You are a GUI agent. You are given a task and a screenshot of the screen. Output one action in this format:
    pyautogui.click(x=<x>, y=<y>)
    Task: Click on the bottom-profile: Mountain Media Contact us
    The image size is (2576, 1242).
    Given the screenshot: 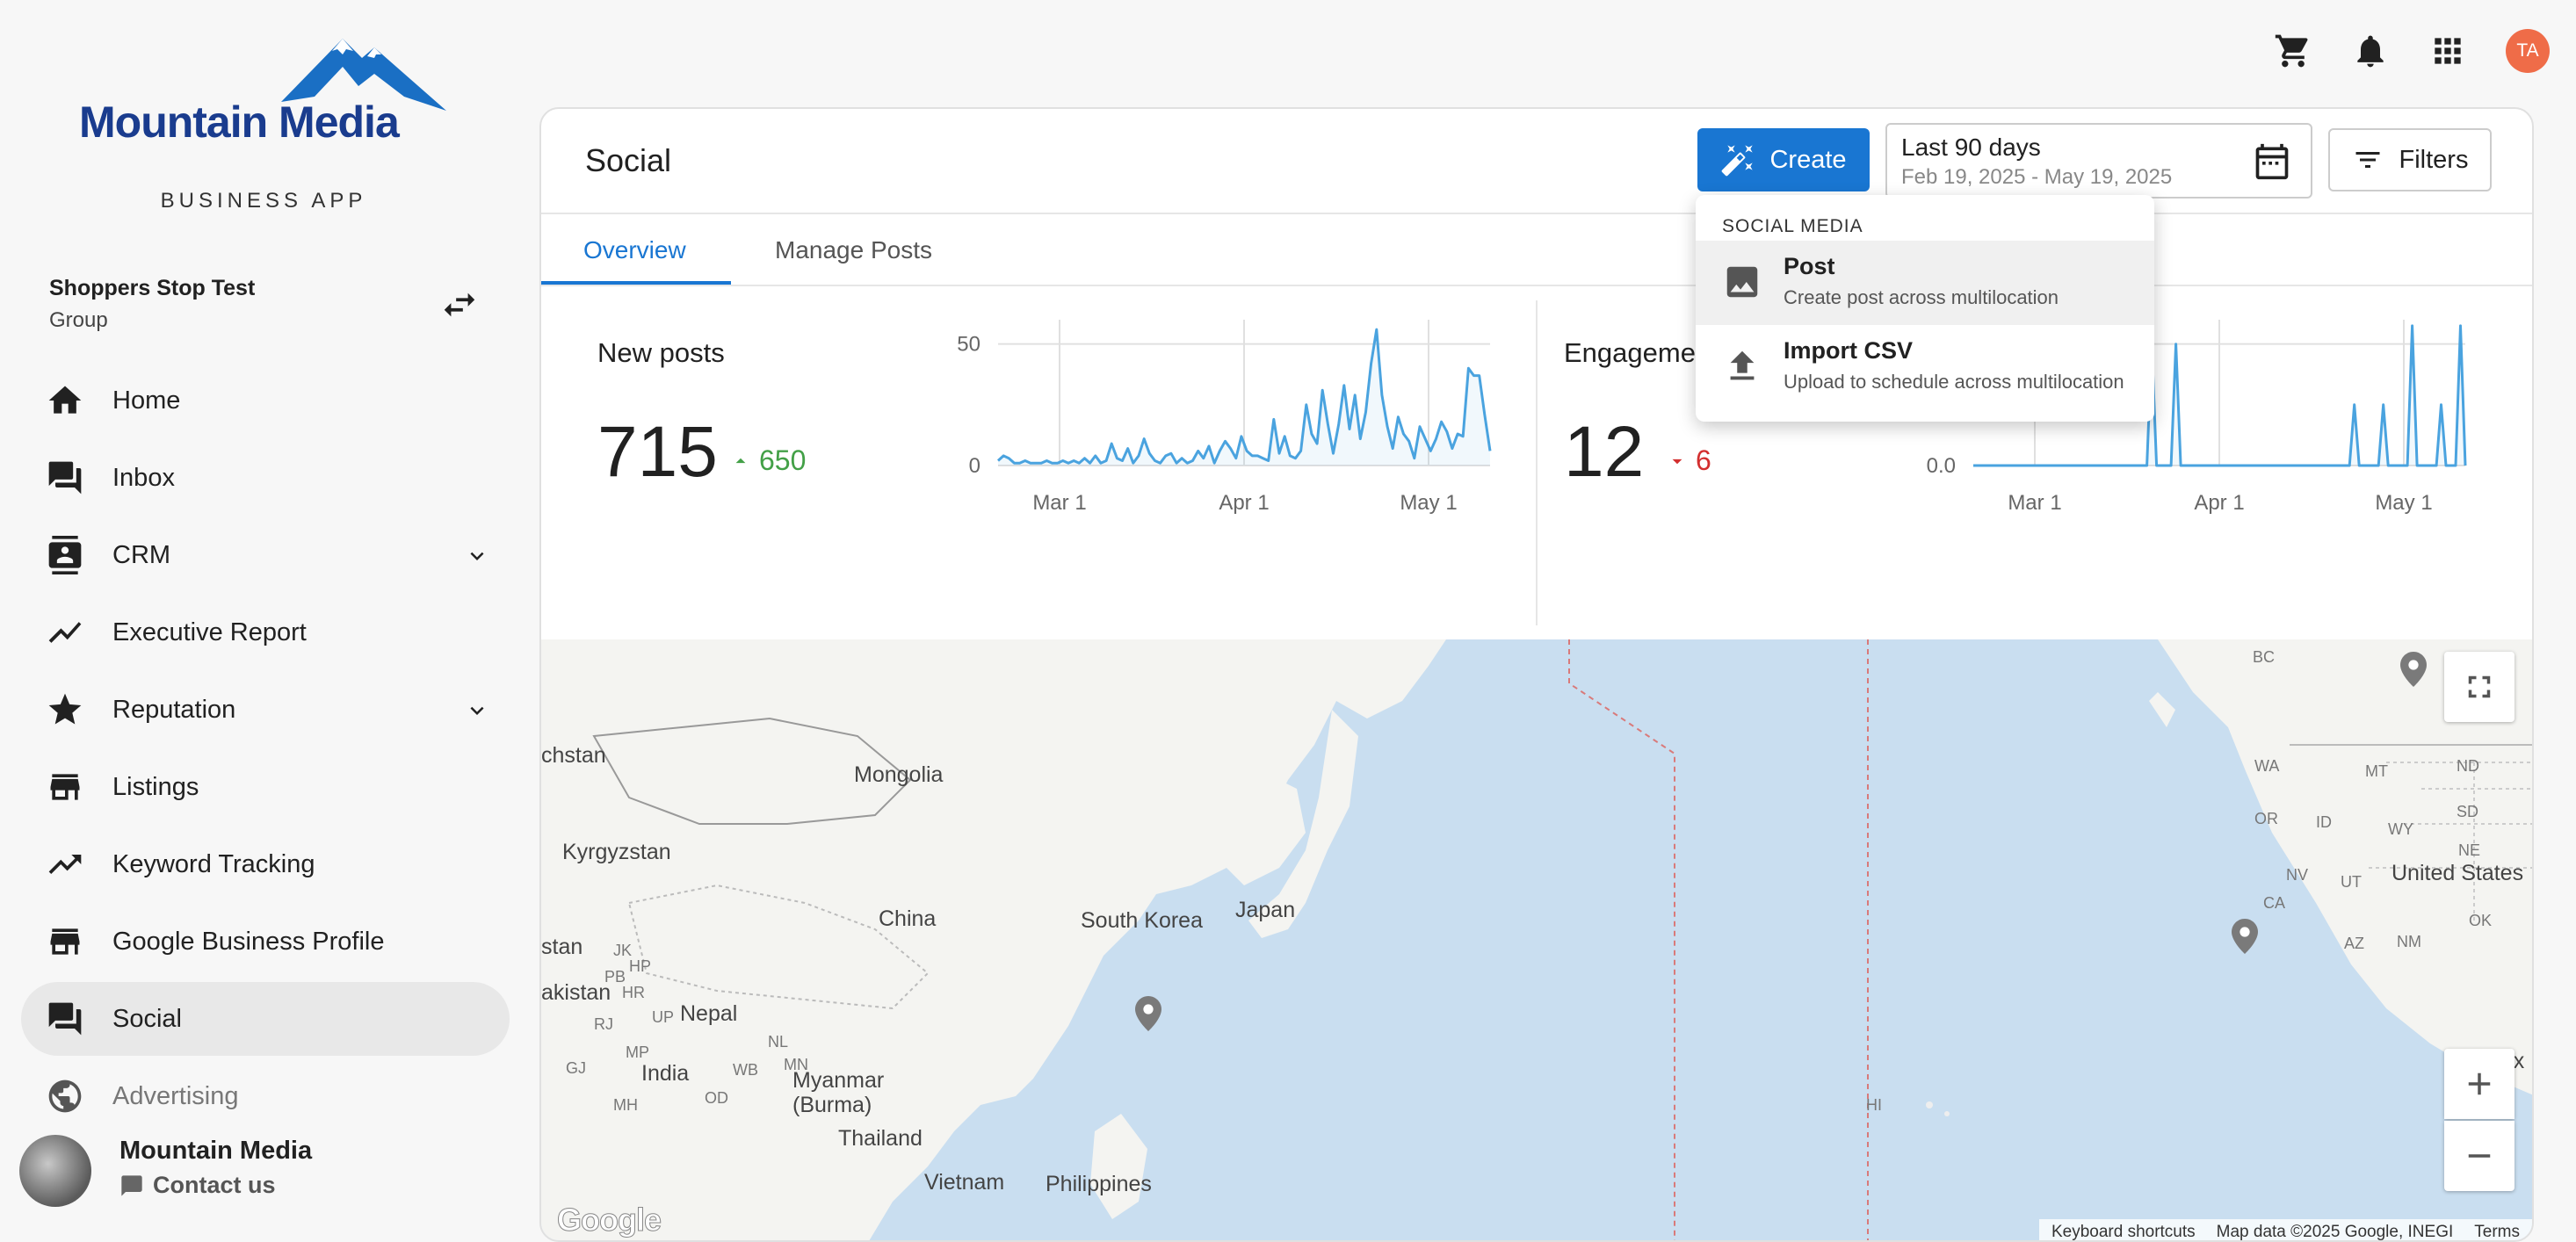 What is the action you would take?
    pyautogui.click(x=263, y=1181)
    